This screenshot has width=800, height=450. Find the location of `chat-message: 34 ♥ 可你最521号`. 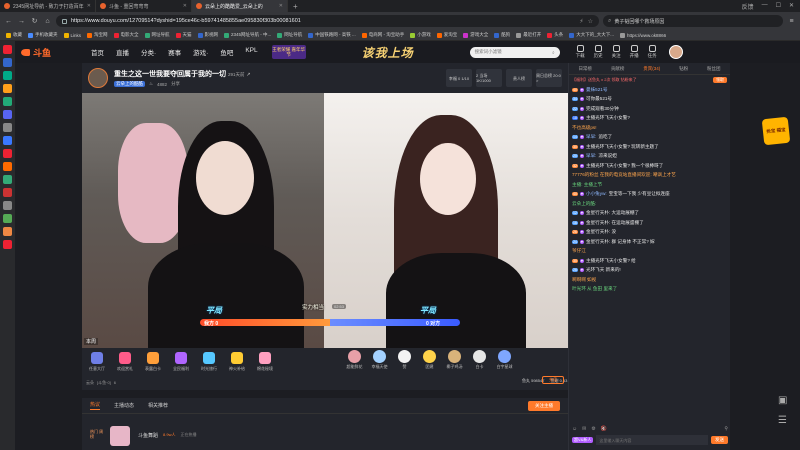

chat-message: 34 ♥ 可你最521号 is located at coordinates (649, 100).